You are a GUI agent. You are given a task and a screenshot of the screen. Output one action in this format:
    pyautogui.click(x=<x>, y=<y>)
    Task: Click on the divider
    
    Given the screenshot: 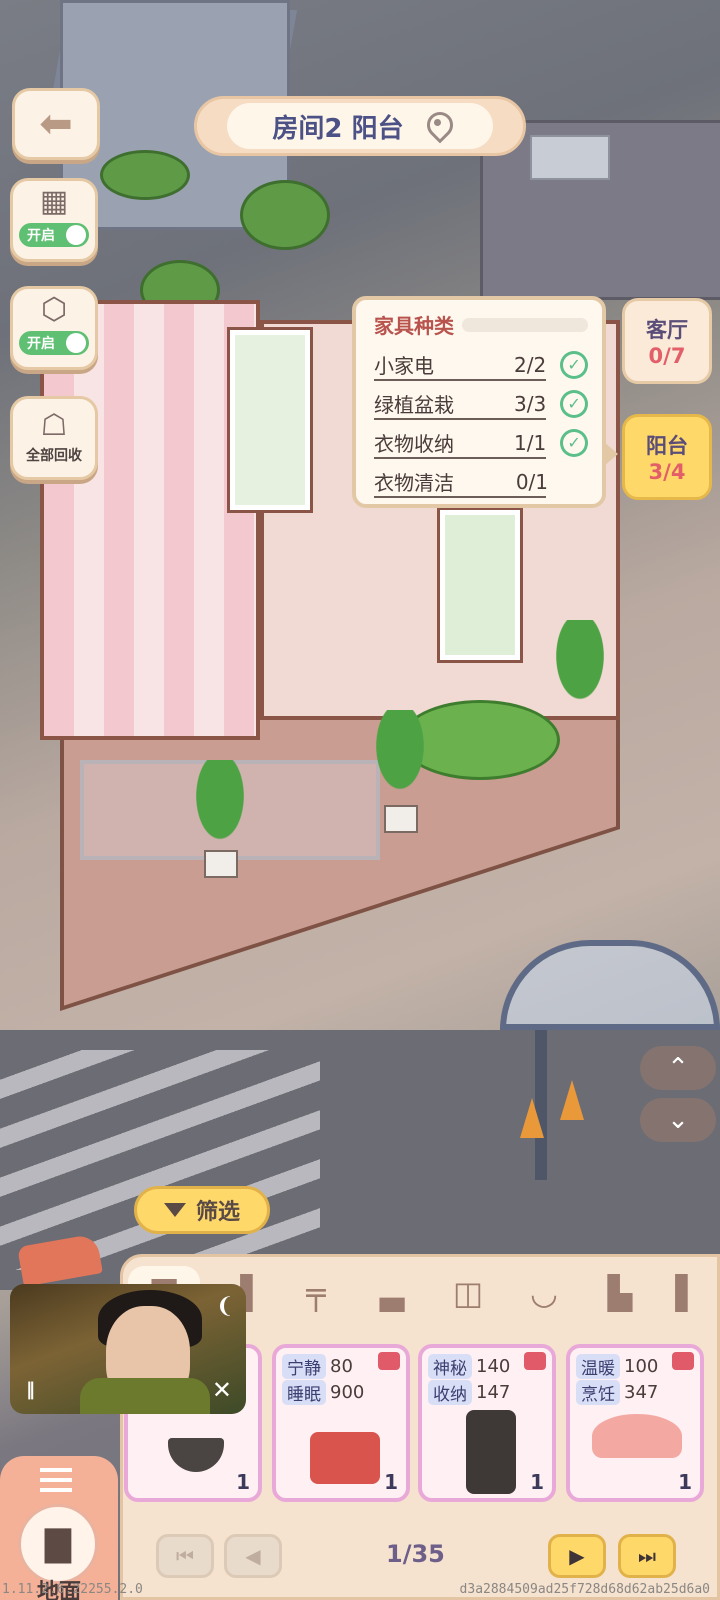 What is the action you would take?
    pyautogui.click(x=460, y=458)
    